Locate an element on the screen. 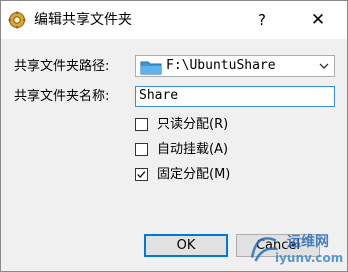 The width and height of the screenshot is (348, 272). watermark-text-cn: 运维网 is located at coordinates (308, 242).